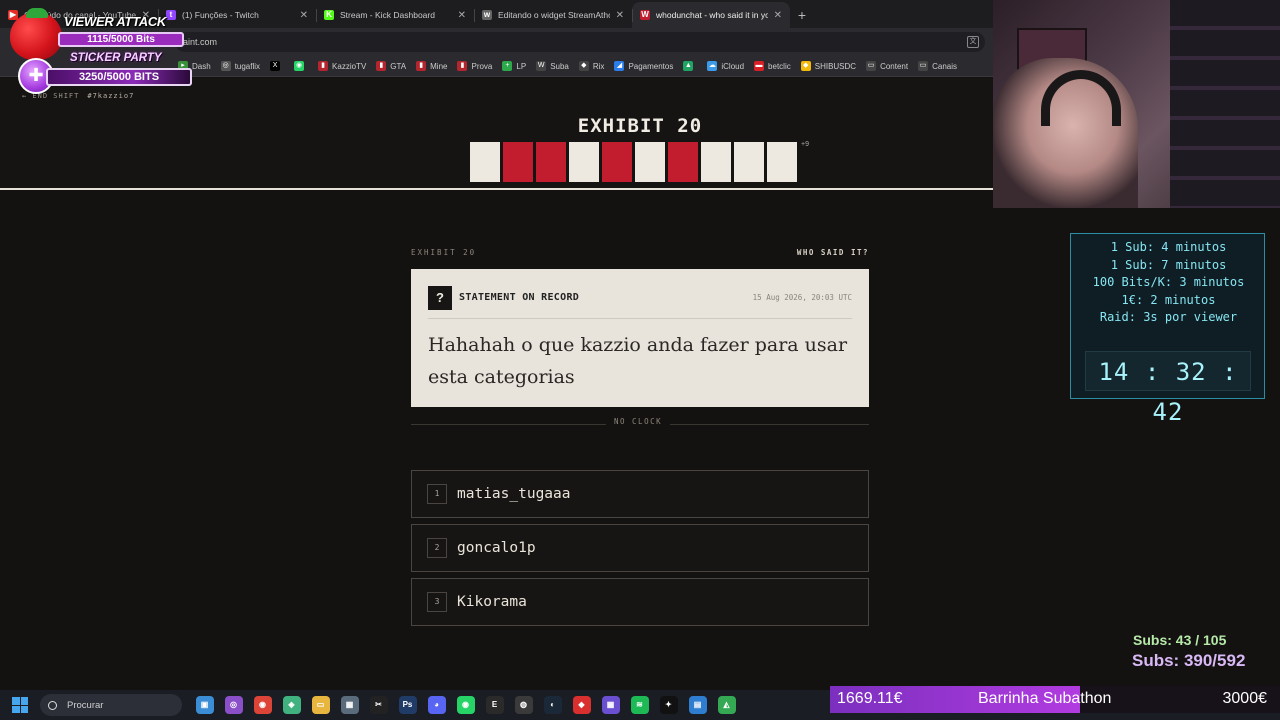 This screenshot has height=720, width=1280. I want to click on bookmark-label: Suba, so click(559, 66).